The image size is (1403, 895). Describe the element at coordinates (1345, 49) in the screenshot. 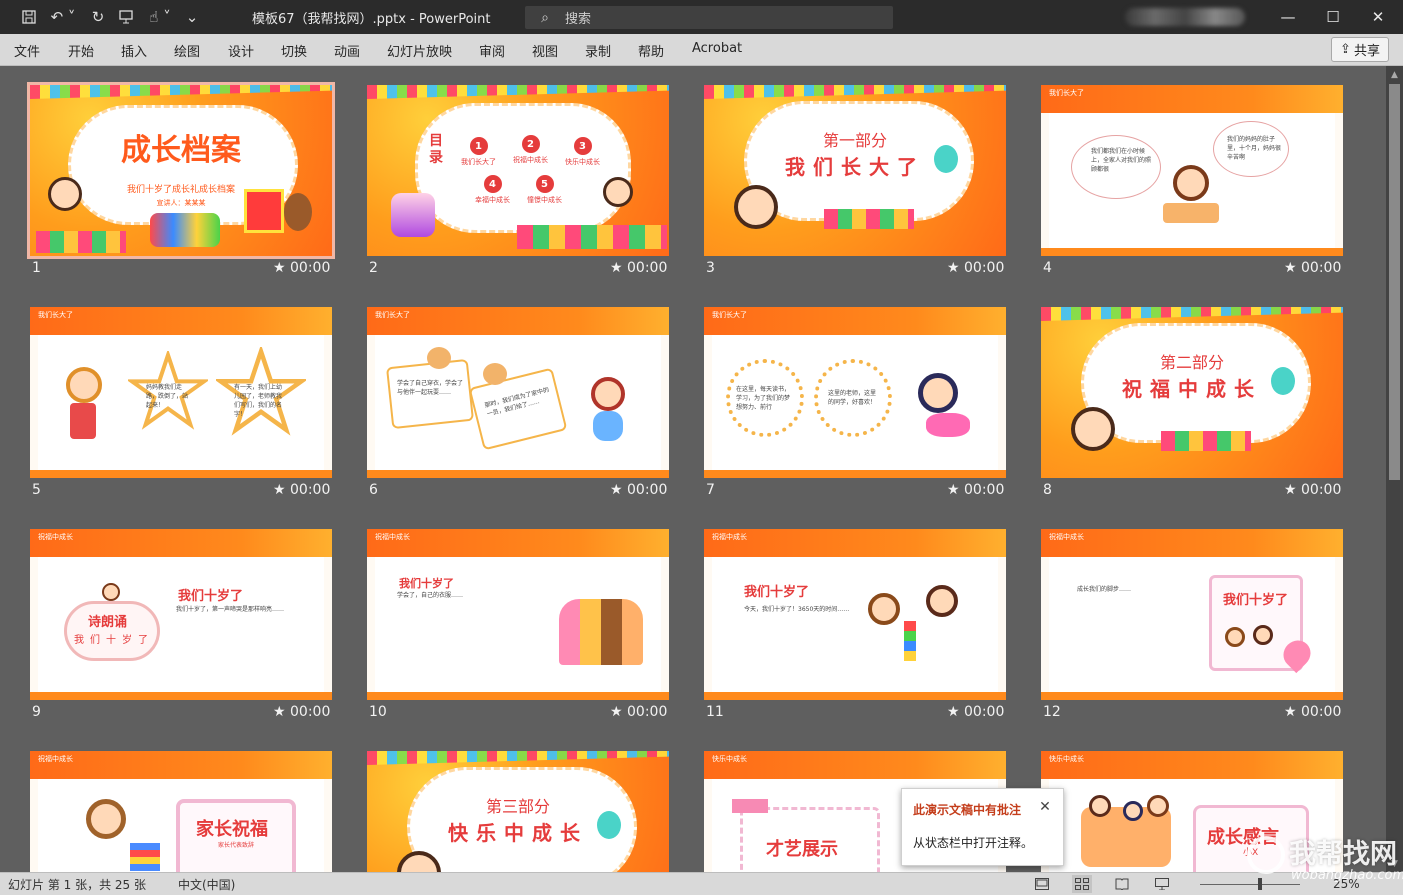

I see `share-icon: ⇪` at that location.